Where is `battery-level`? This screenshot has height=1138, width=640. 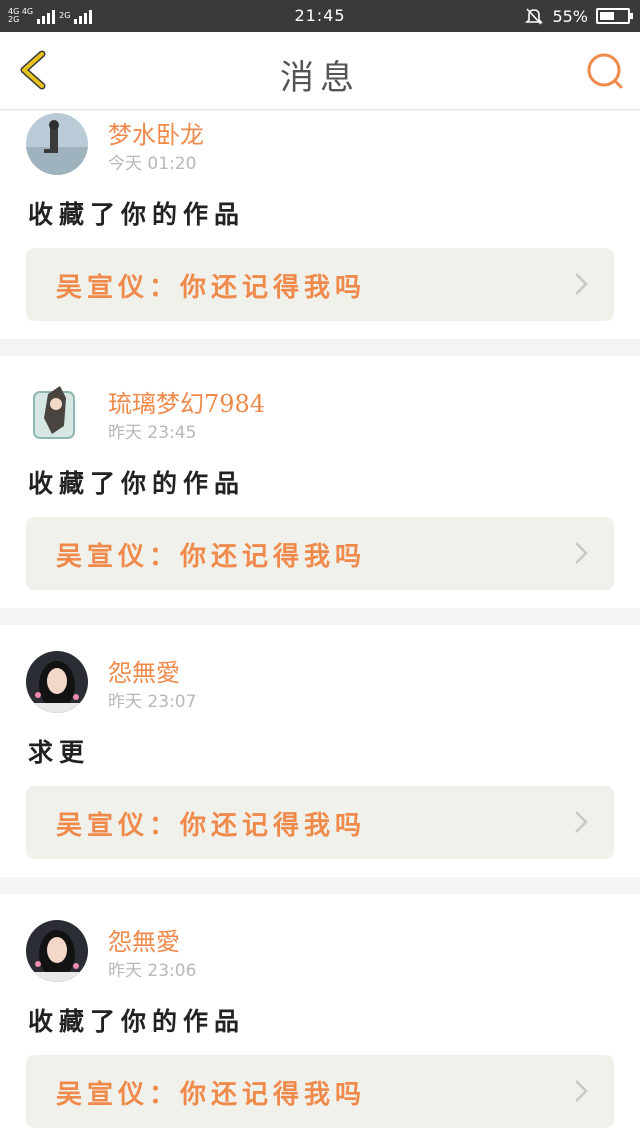 battery-level is located at coordinates (607, 16).